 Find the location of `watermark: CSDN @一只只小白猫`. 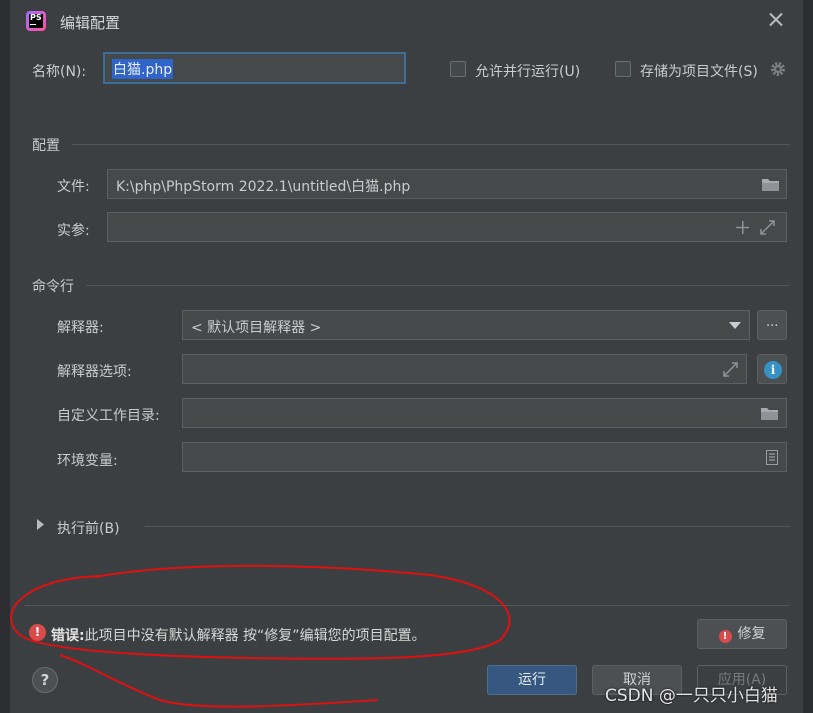

watermark: CSDN @一只只小白猫 is located at coordinates (691, 696).